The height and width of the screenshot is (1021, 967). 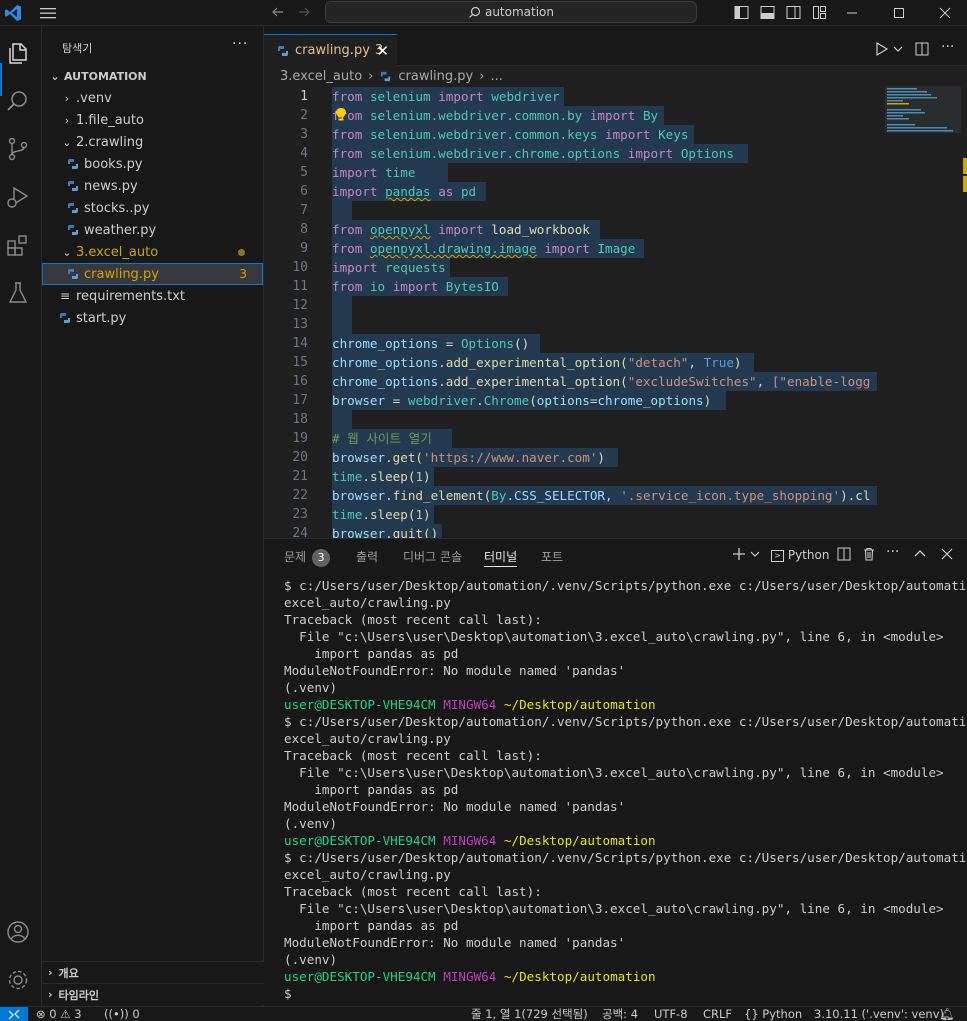 What do you see at coordinates (152, 274) in the screenshot?
I see `tree-file-crawling: crawling.py 3` at bounding box center [152, 274].